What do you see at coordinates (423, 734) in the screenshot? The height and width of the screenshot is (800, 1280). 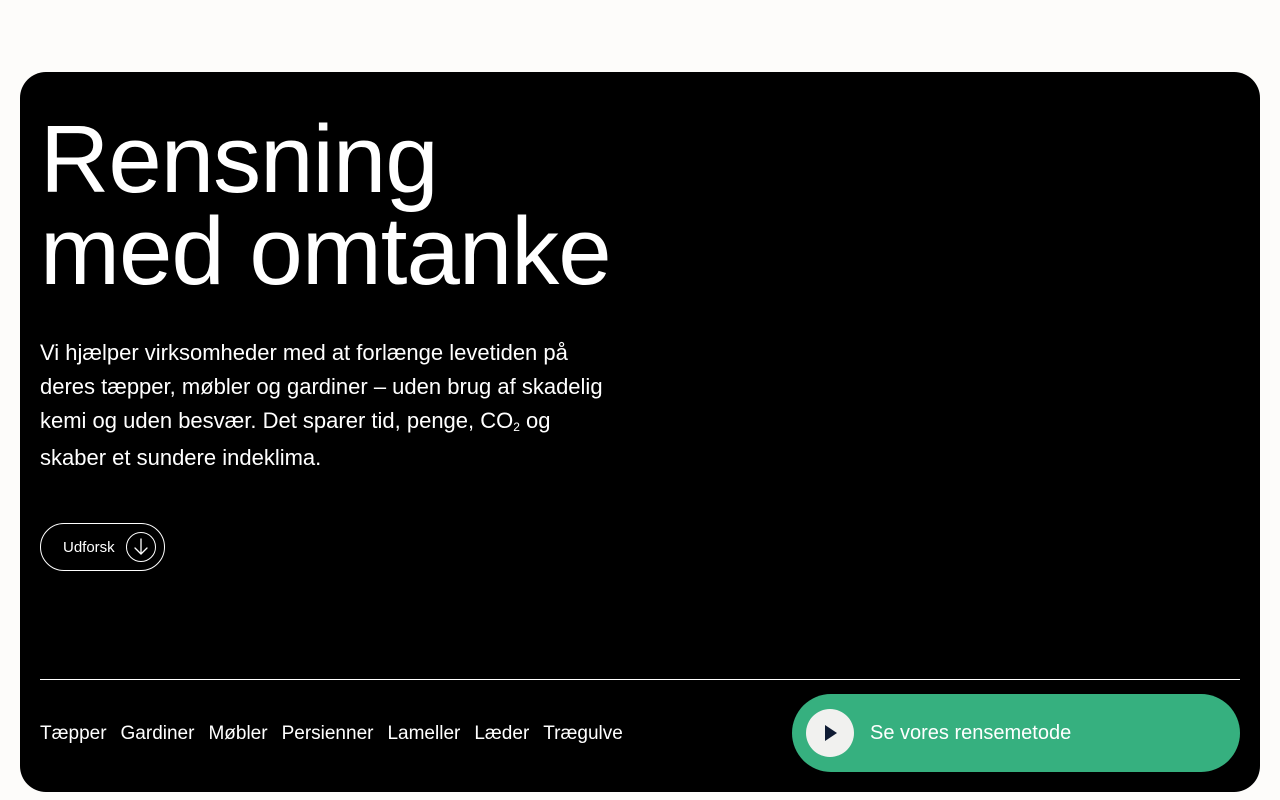 I see `category-link-lameller: Lameller` at bounding box center [423, 734].